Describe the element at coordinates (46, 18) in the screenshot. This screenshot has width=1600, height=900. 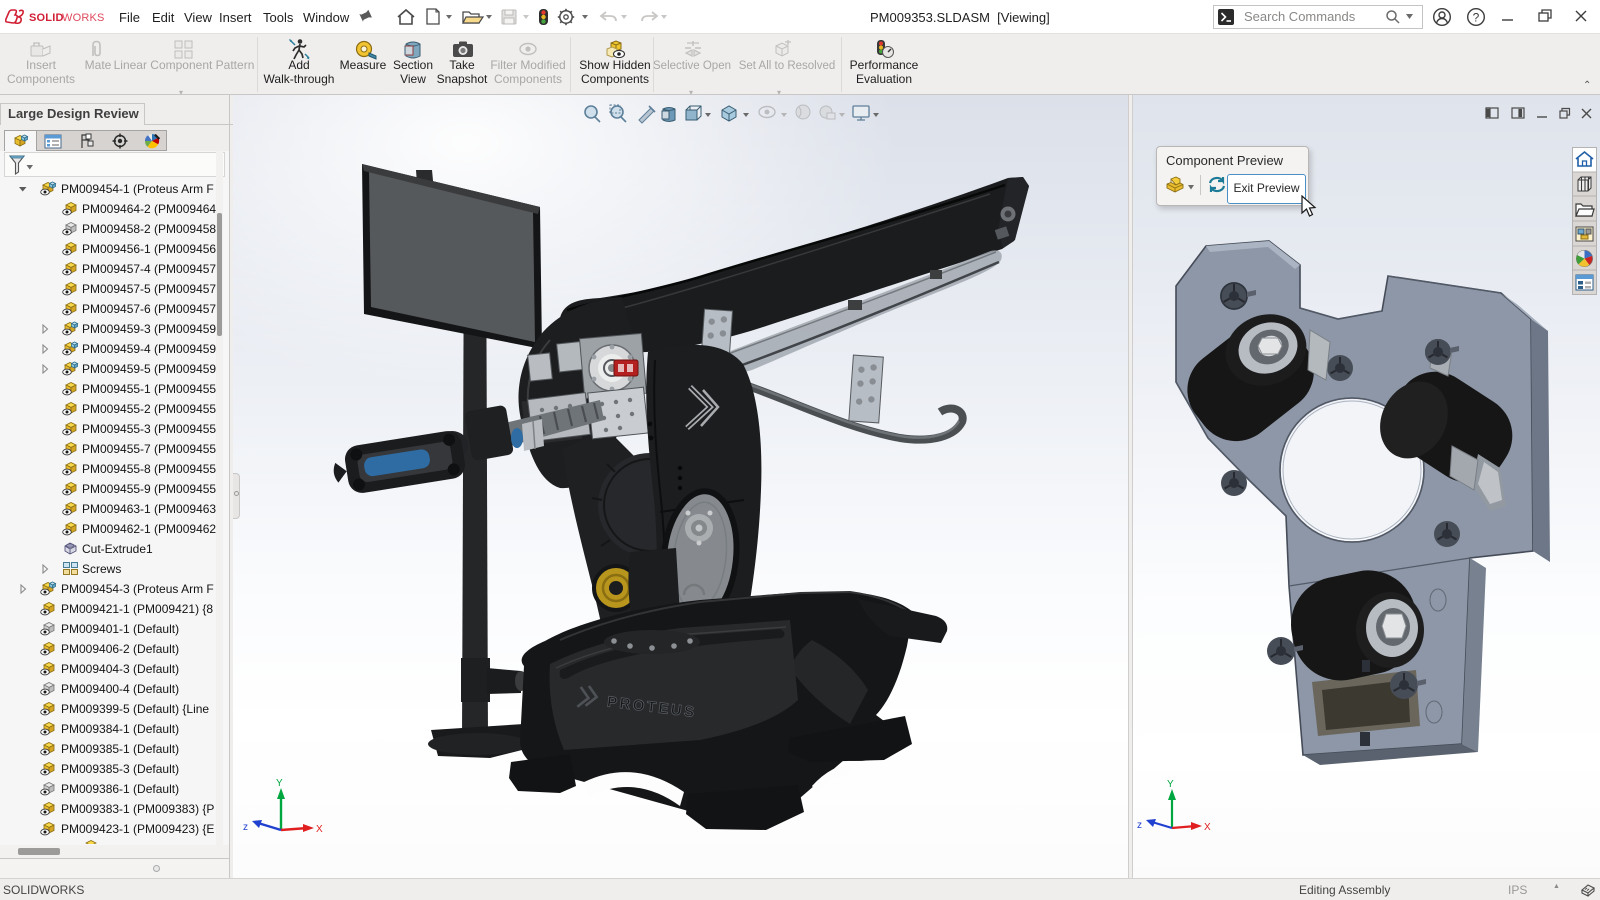
I see `svg-text: SOLID` at that location.